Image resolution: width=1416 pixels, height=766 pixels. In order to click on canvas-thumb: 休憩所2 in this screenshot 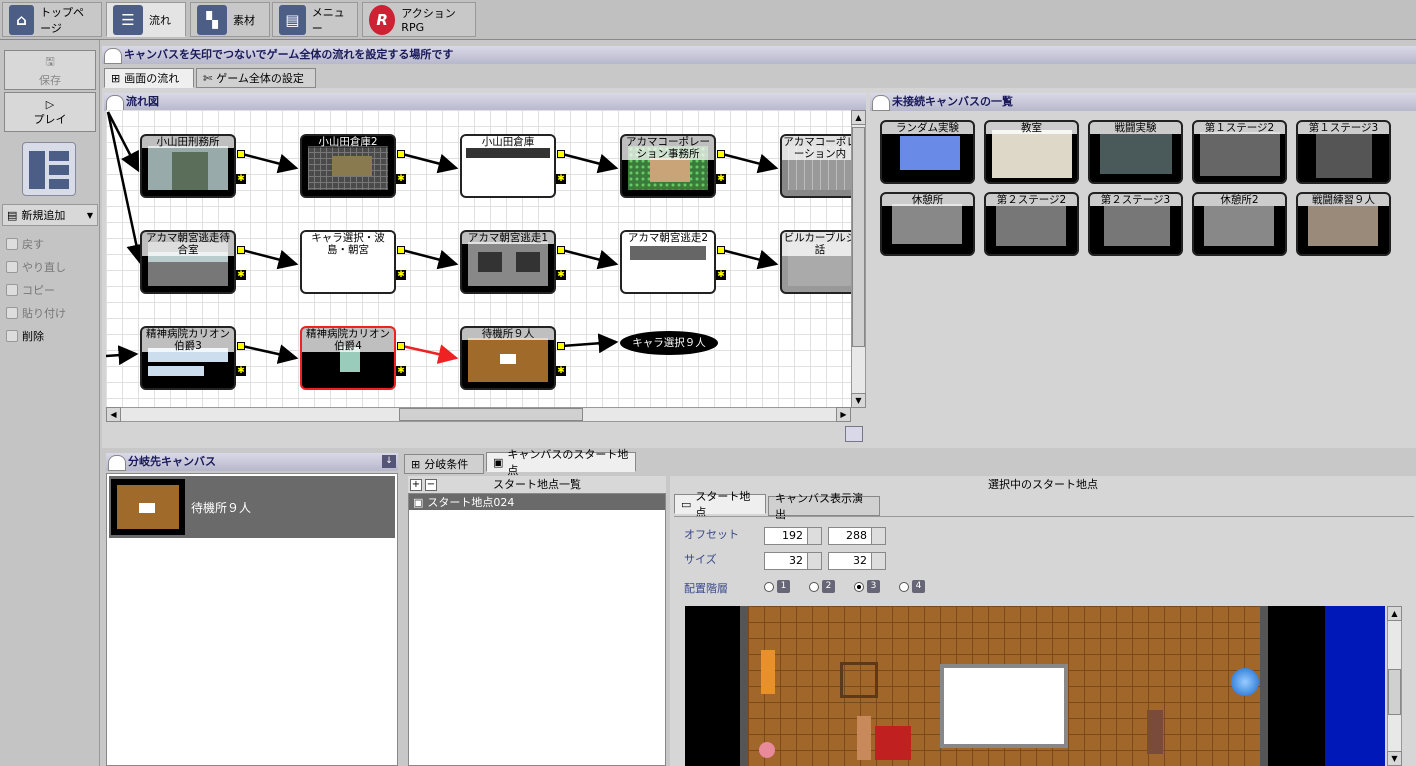, I will do `click(1239, 224)`.